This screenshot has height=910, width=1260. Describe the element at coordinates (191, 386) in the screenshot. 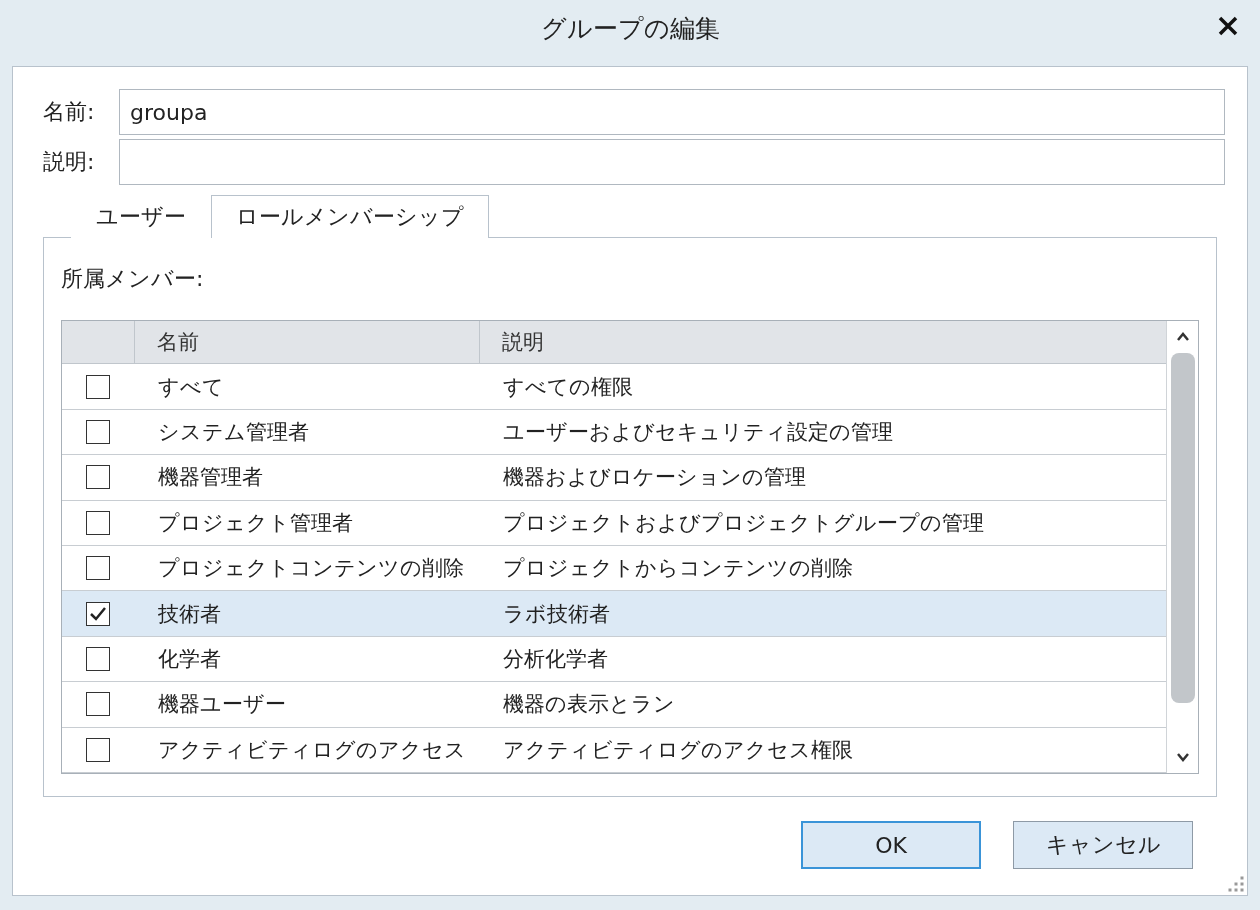

I see `table-cell: すべて` at that location.